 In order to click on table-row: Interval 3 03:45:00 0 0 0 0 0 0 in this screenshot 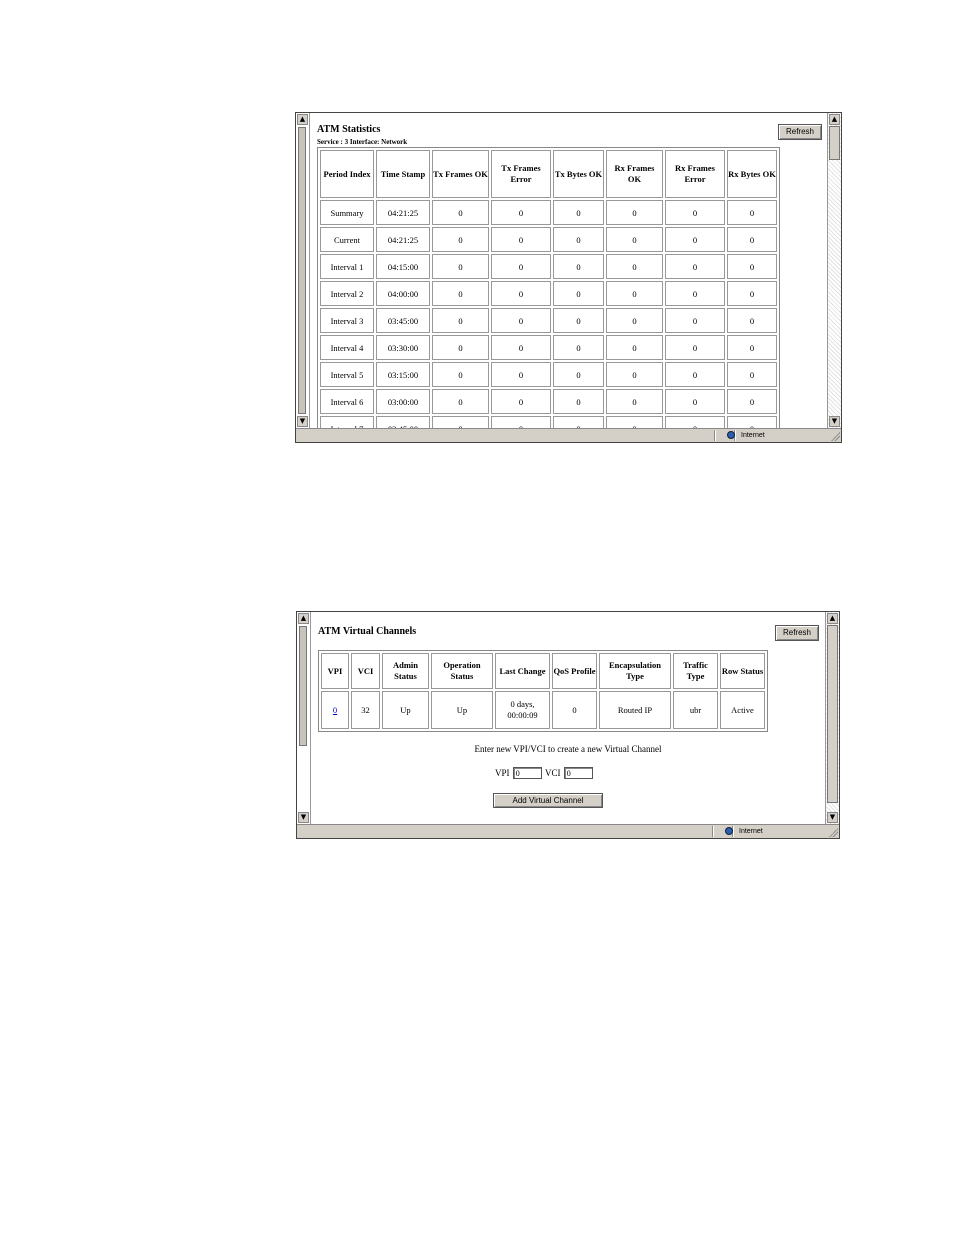, I will do `click(548, 320)`.